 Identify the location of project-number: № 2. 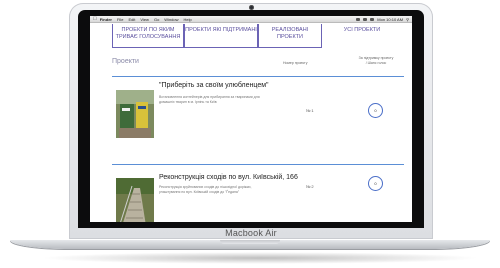
(310, 186).